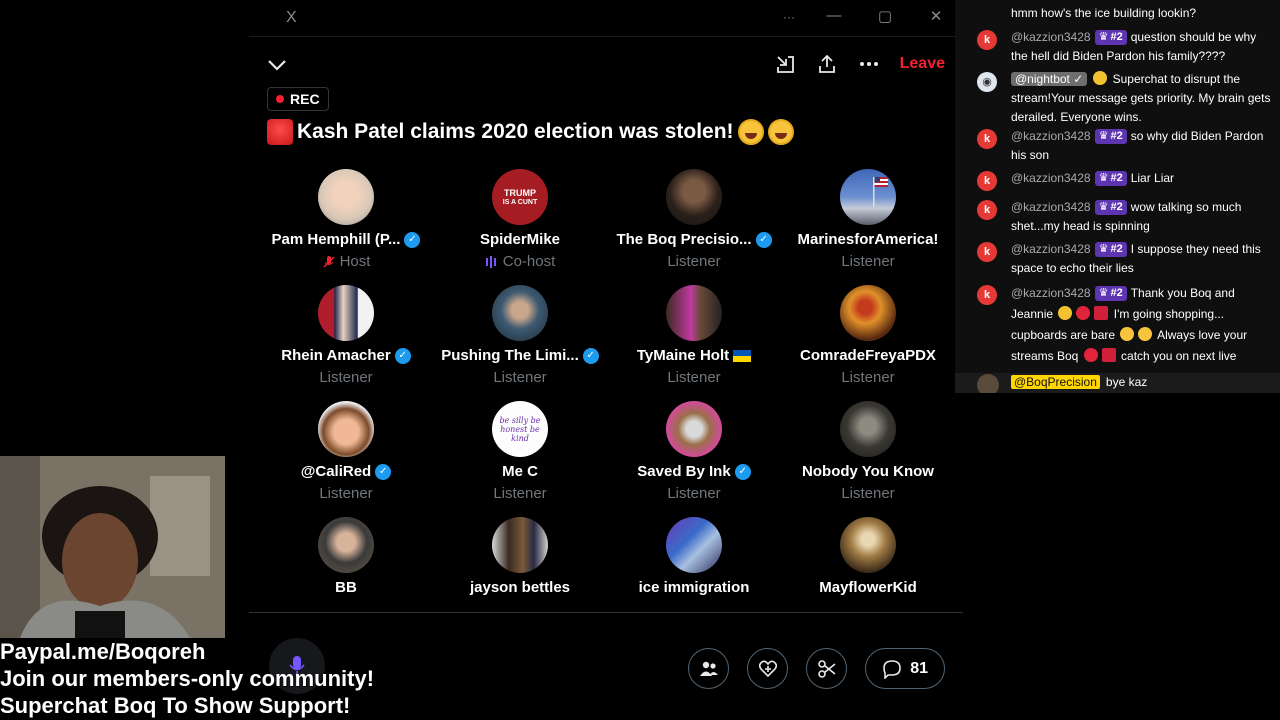  Describe the element at coordinates (346, 335) in the screenshot. I see `participant: Rhein Amacher ✓ Listener` at that location.